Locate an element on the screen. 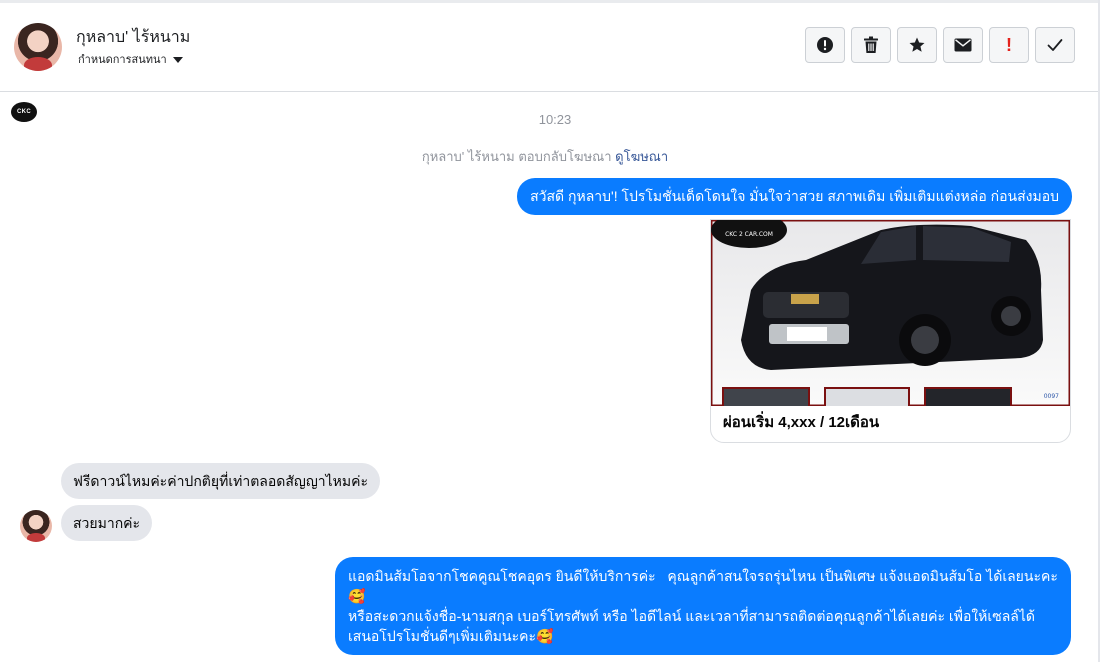 The image size is (1100, 662). delete-button is located at coordinates (871, 45).